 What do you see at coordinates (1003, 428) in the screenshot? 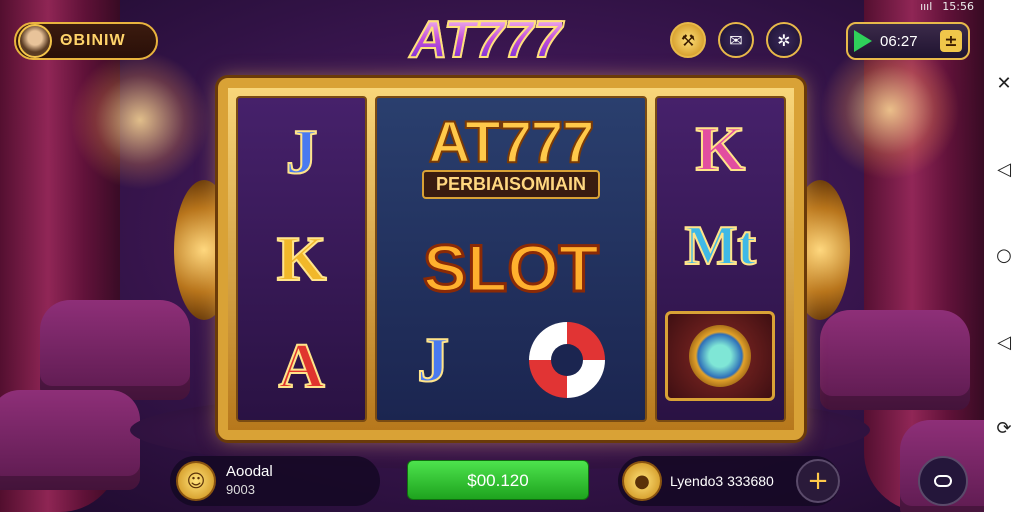
I see `rotate-icon: ⟳` at bounding box center [1003, 428].